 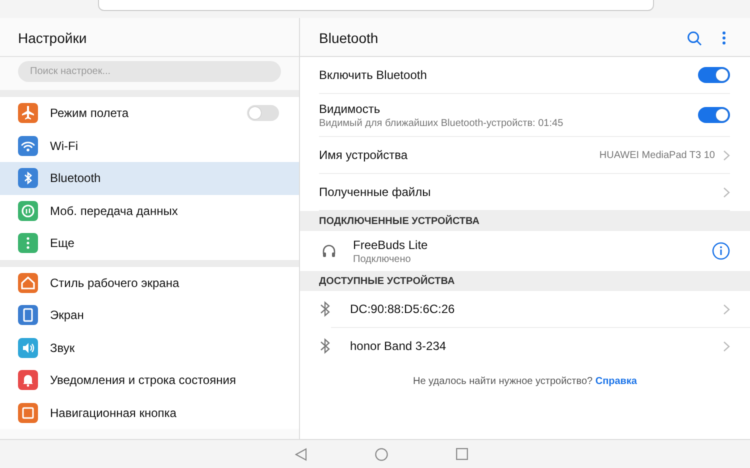 I want to click on device-name-value: HUAWEI MediaPad T3 10, so click(x=657, y=155).